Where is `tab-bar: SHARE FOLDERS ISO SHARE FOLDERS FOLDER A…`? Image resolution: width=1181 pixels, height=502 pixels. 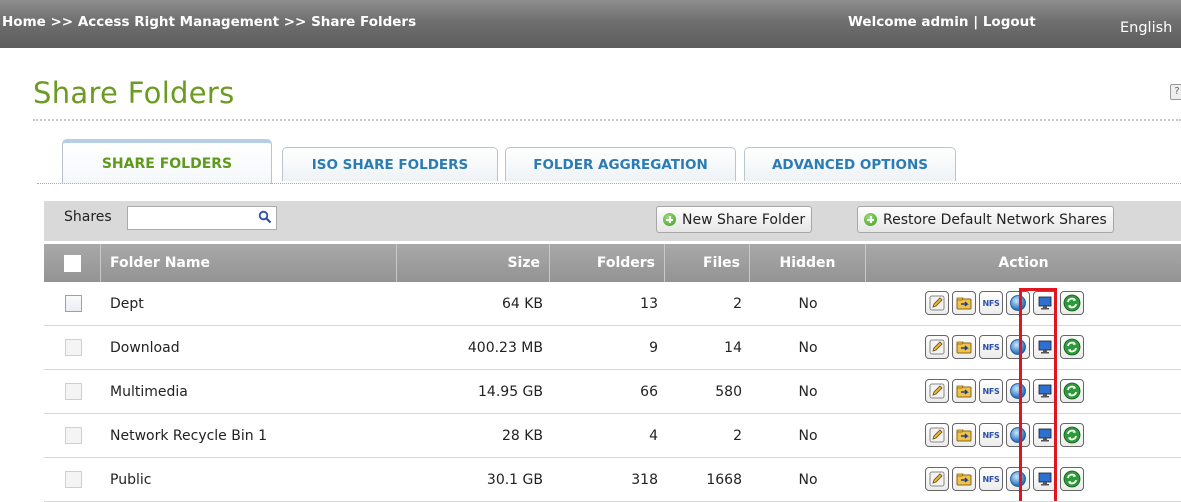
tab-bar: SHARE FOLDERS ISO SHARE FOLDERS FOLDER A… is located at coordinates (621, 161).